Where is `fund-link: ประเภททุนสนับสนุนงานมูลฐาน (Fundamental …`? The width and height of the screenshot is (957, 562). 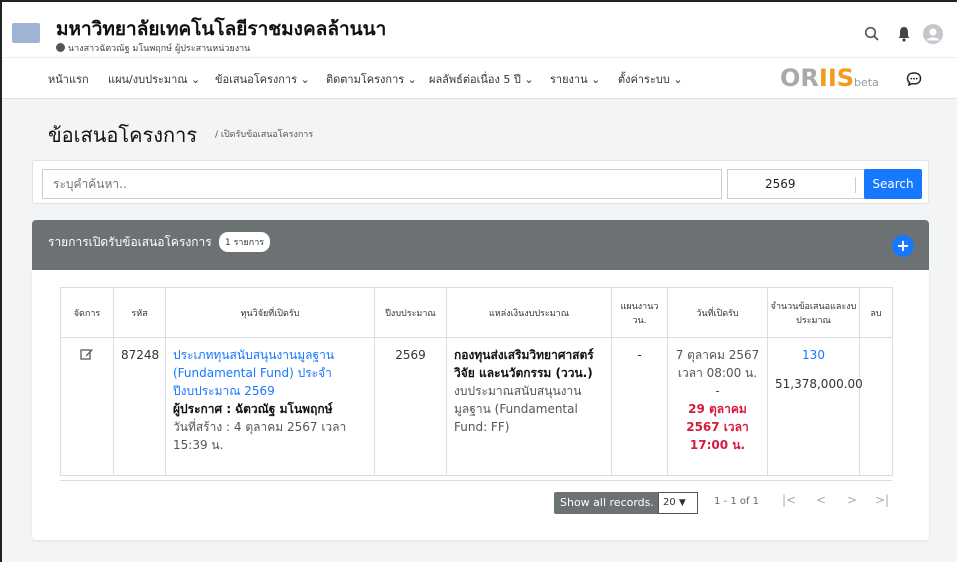 fund-link: ประเภททุนสนับสนุนงานมูลฐาน (Fundamental … is located at coordinates (270, 373).